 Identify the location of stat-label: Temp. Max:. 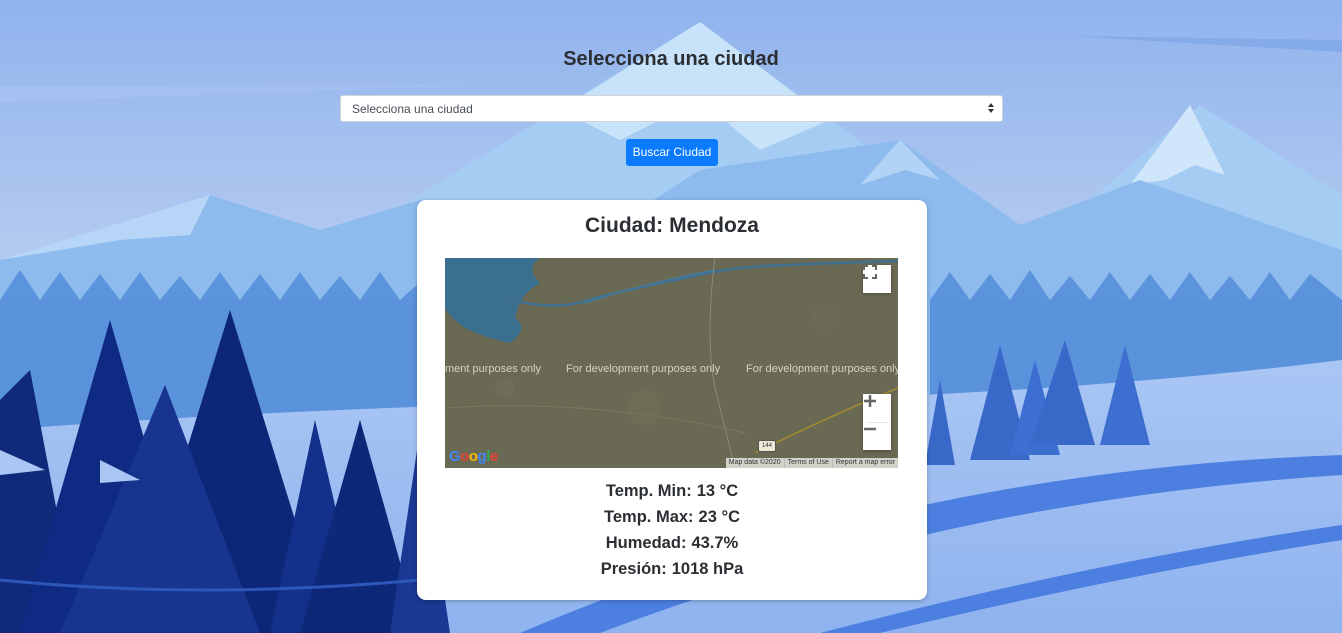
(649, 517).